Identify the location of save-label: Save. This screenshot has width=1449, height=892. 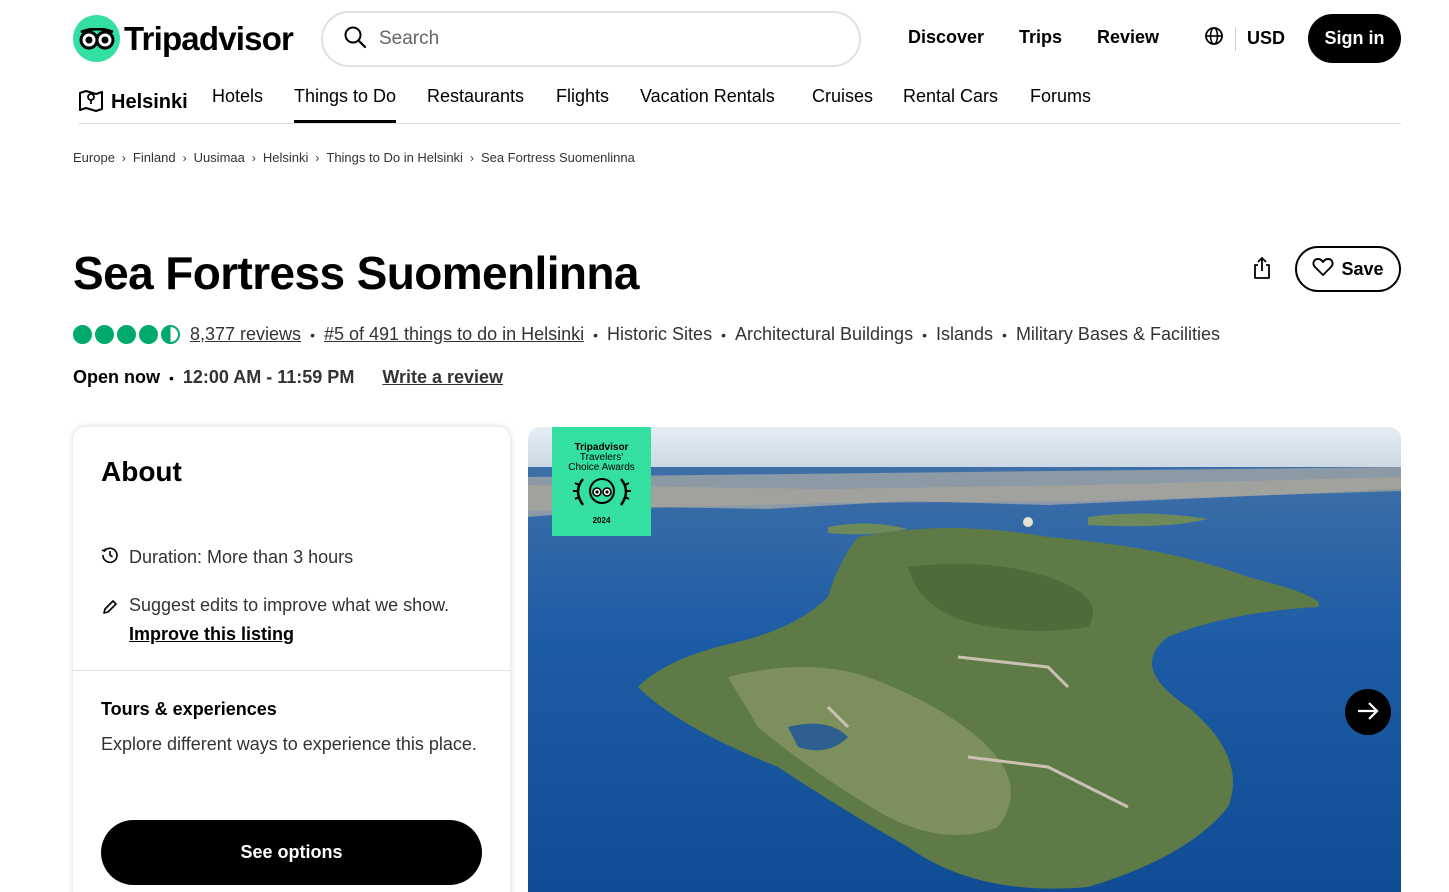
(1362, 268).